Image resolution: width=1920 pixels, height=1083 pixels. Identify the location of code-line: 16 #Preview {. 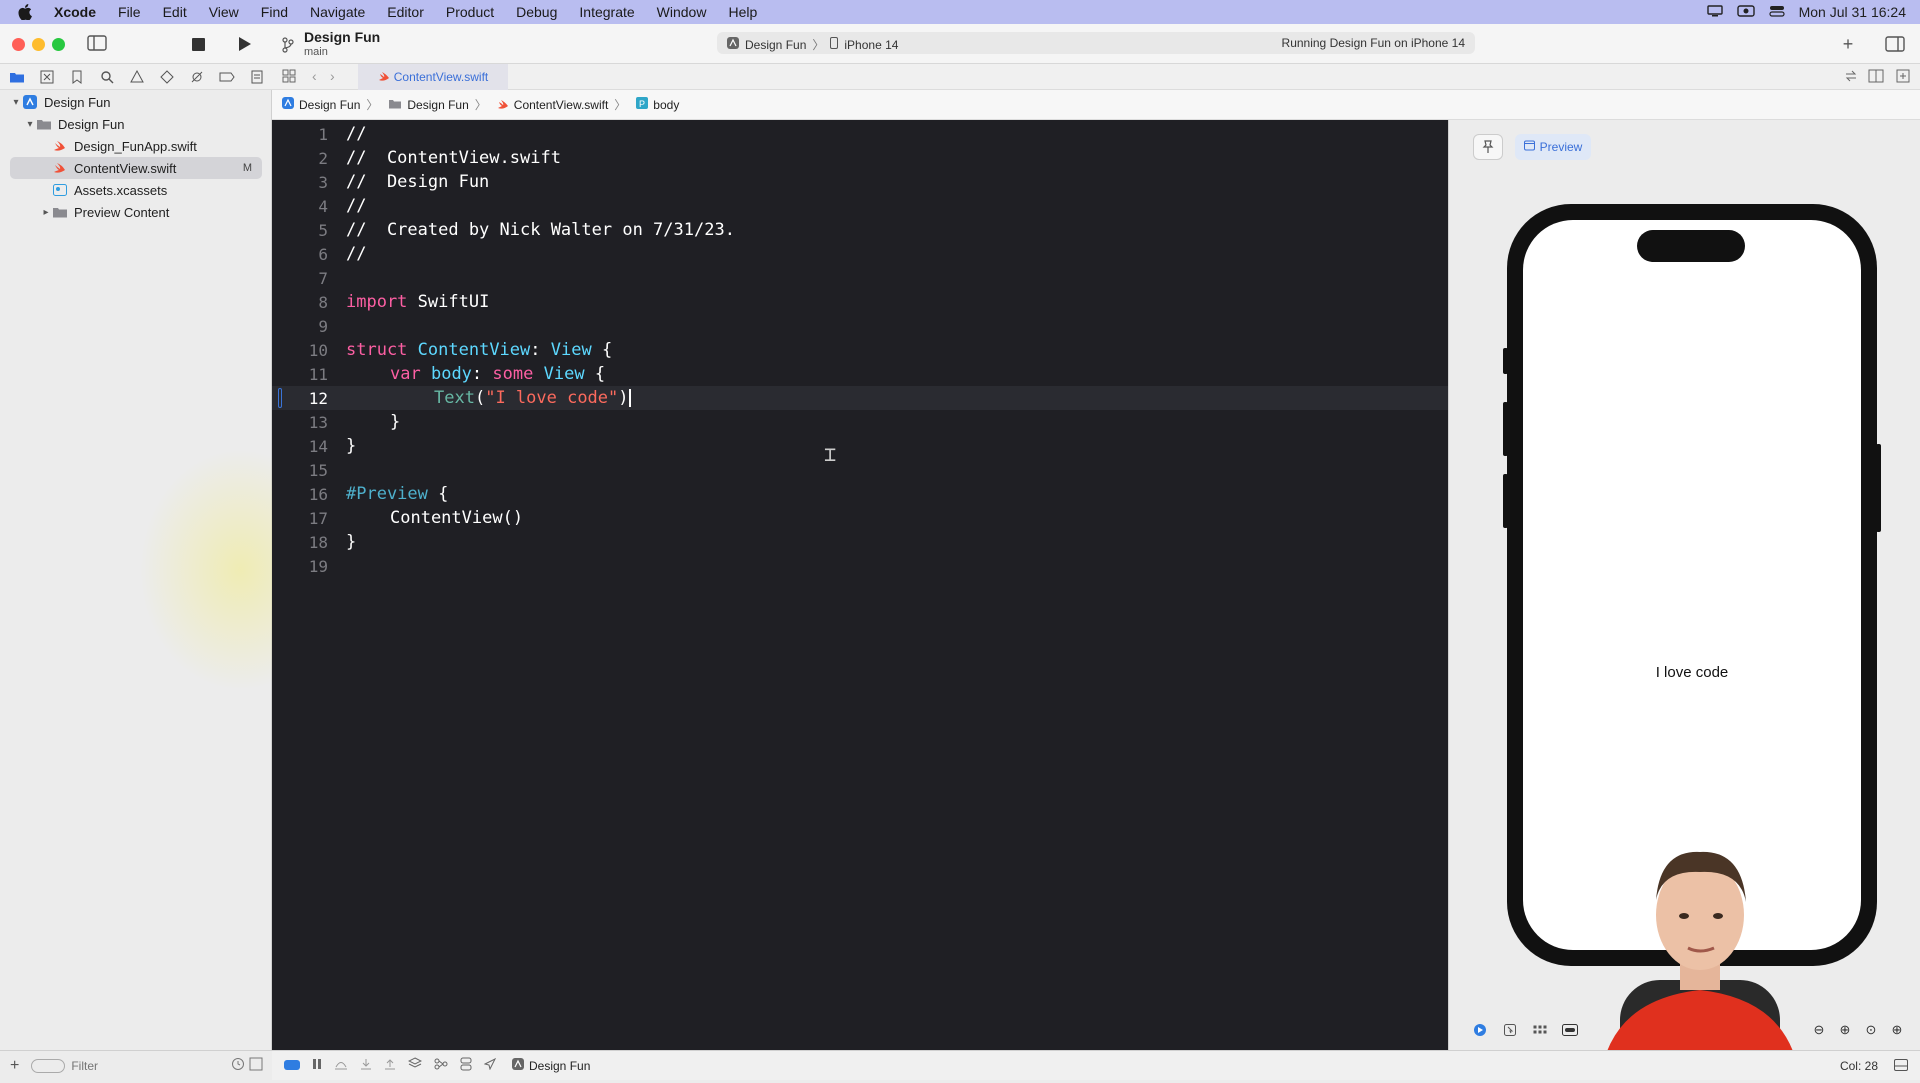
(860, 494).